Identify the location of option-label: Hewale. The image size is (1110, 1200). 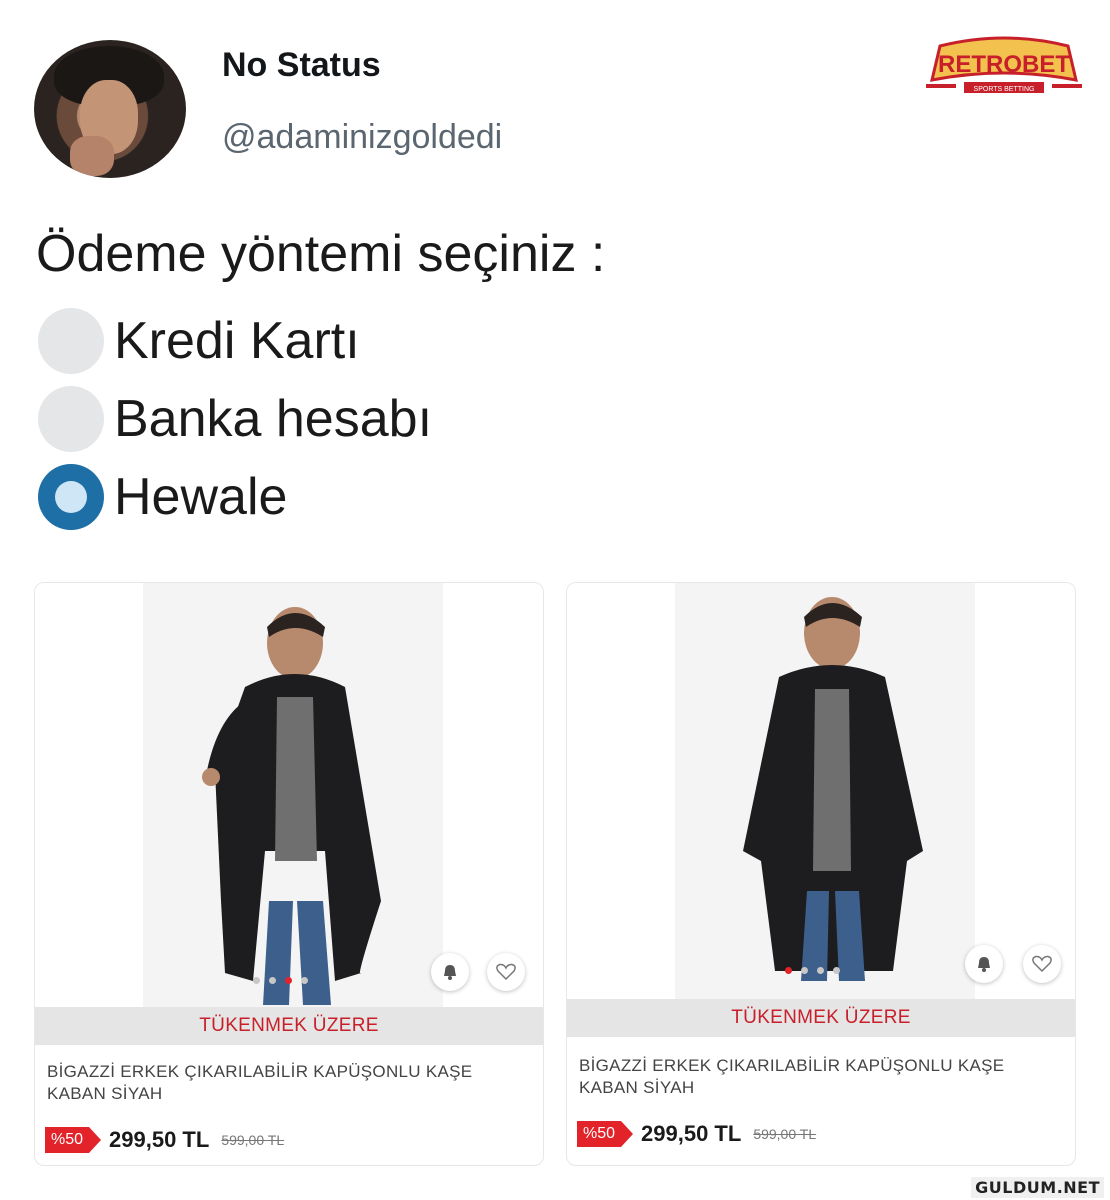
(201, 497).